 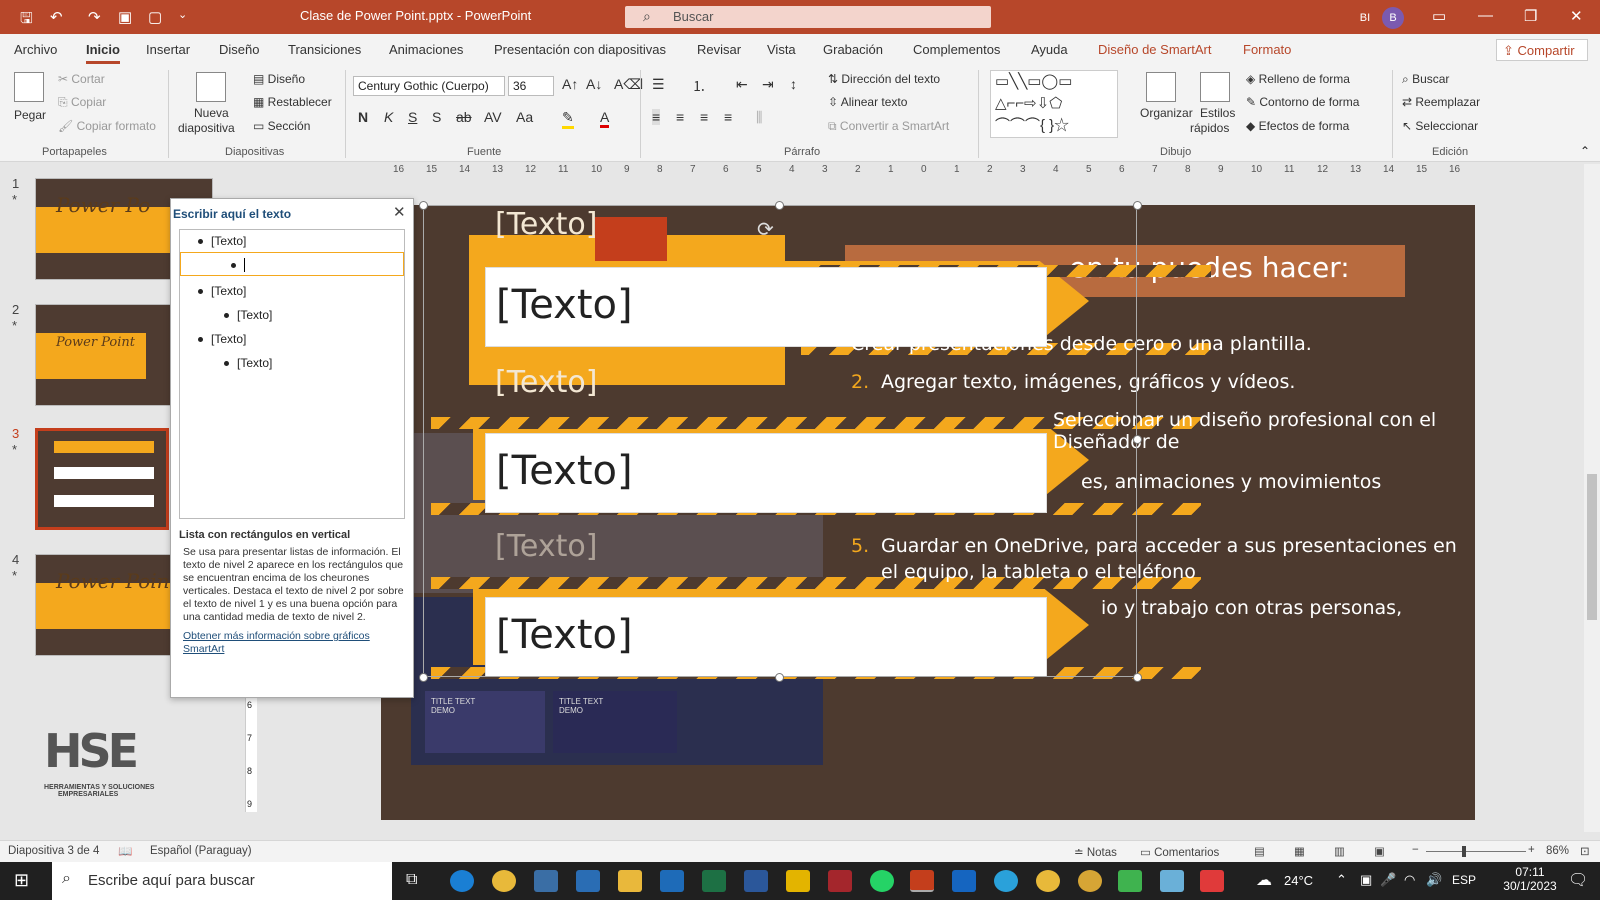 What do you see at coordinates (125, 851) in the screenshot?
I see `spellcheck-icon: 📖` at bounding box center [125, 851].